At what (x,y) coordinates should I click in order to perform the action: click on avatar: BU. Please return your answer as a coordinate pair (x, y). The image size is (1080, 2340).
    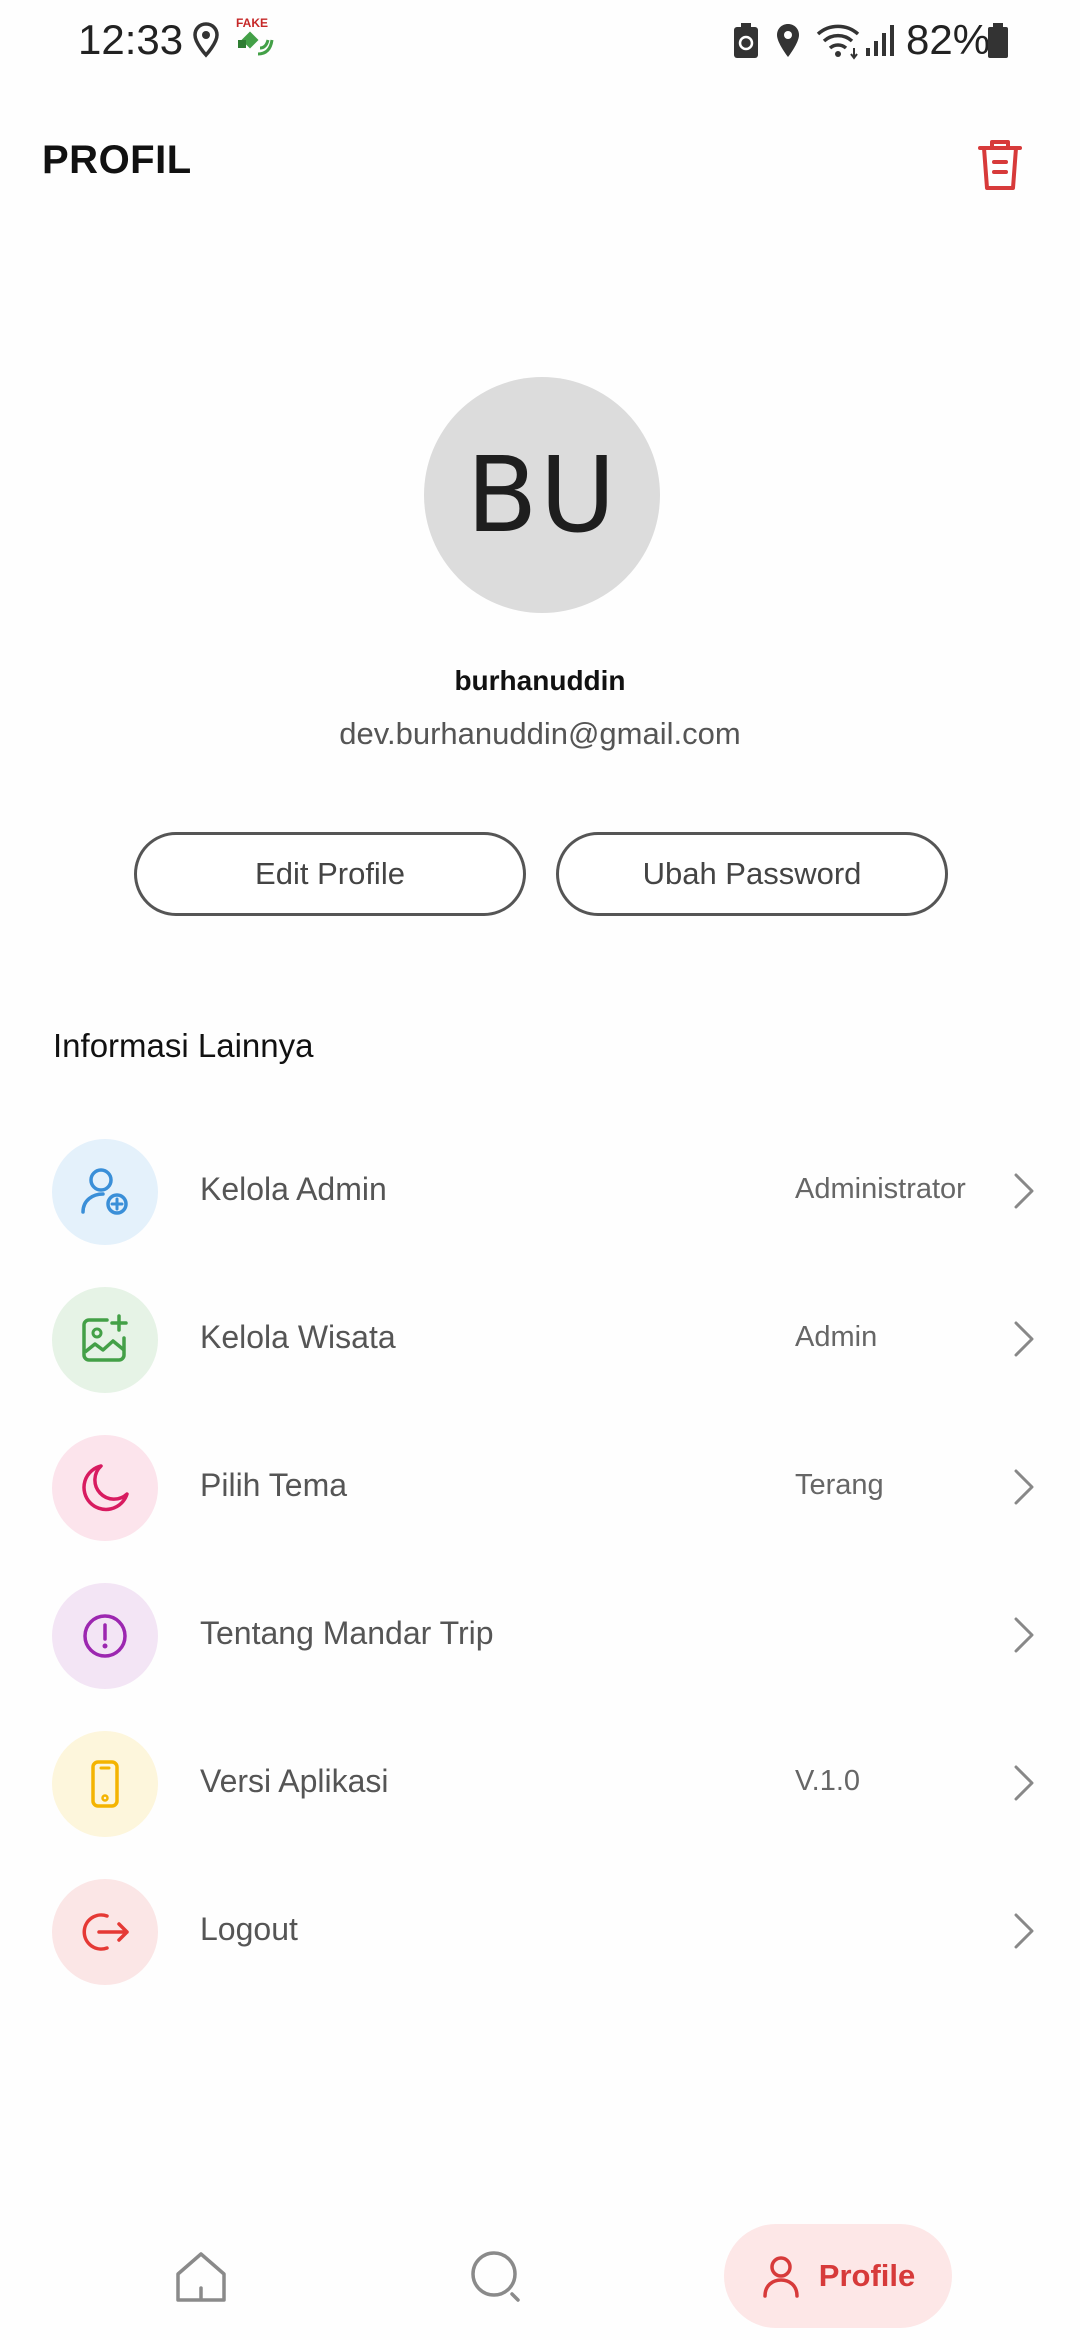
    Looking at the image, I should click on (542, 495).